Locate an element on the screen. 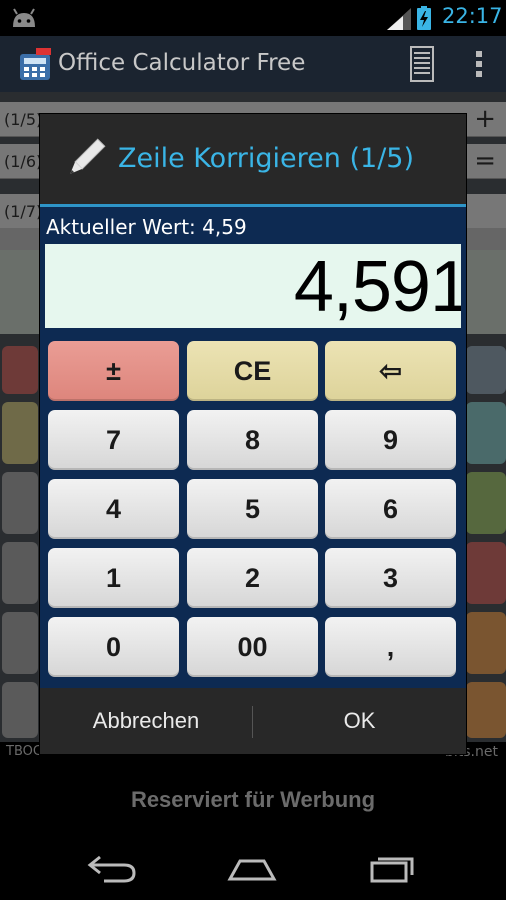 The width and height of the screenshot is (506, 900). recent-apps-icon is located at coordinates (394, 868).